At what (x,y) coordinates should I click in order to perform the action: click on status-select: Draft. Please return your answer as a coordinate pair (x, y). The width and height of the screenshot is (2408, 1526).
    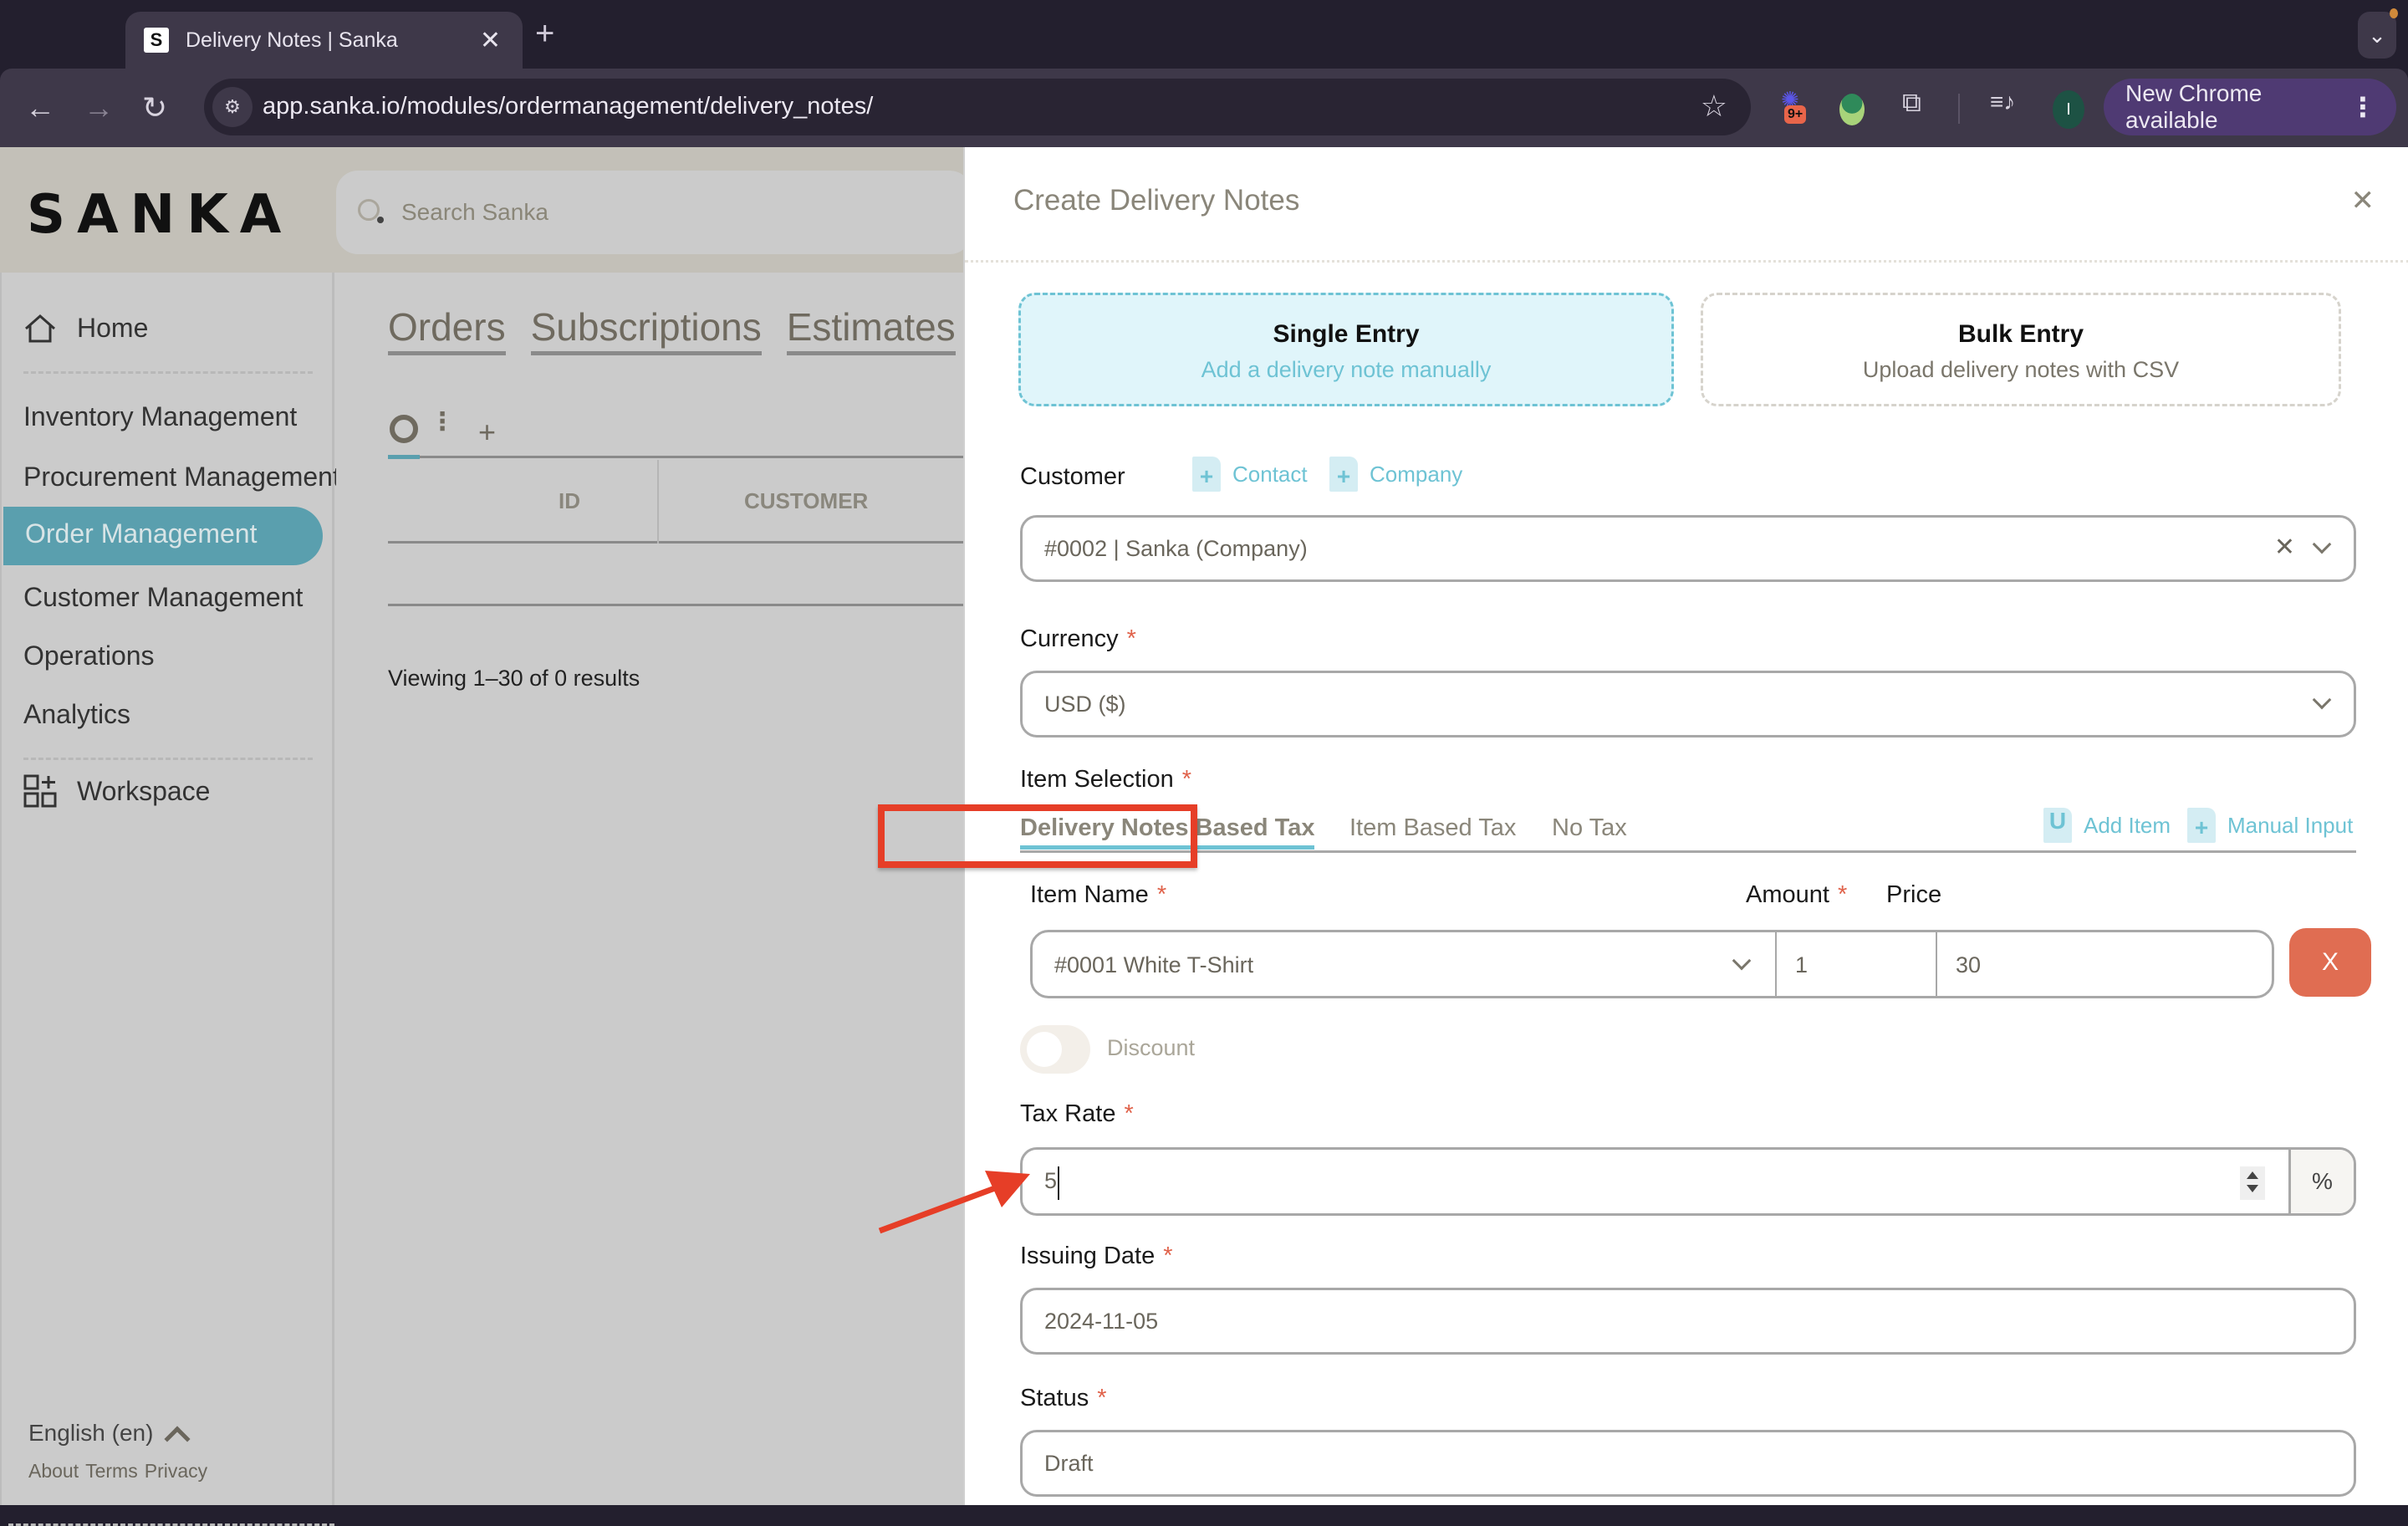
    Looking at the image, I should click on (1688, 1463).